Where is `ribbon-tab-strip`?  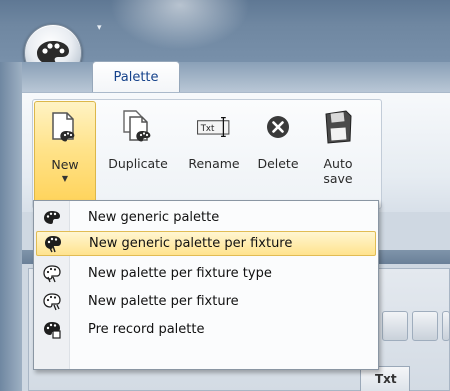 ribbon-tab-strip is located at coordinates (236, 77).